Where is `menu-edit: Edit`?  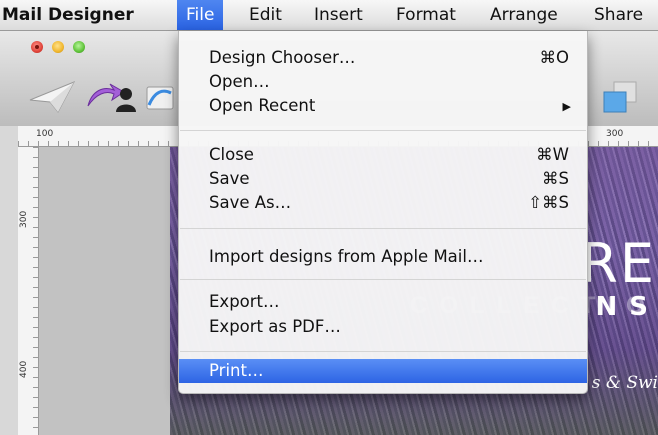 menu-edit: Edit is located at coordinates (265, 15).